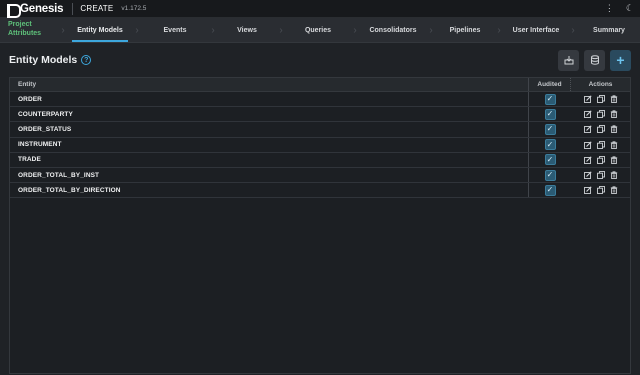 This screenshot has height=375, width=640. I want to click on database-icon, so click(594, 60).